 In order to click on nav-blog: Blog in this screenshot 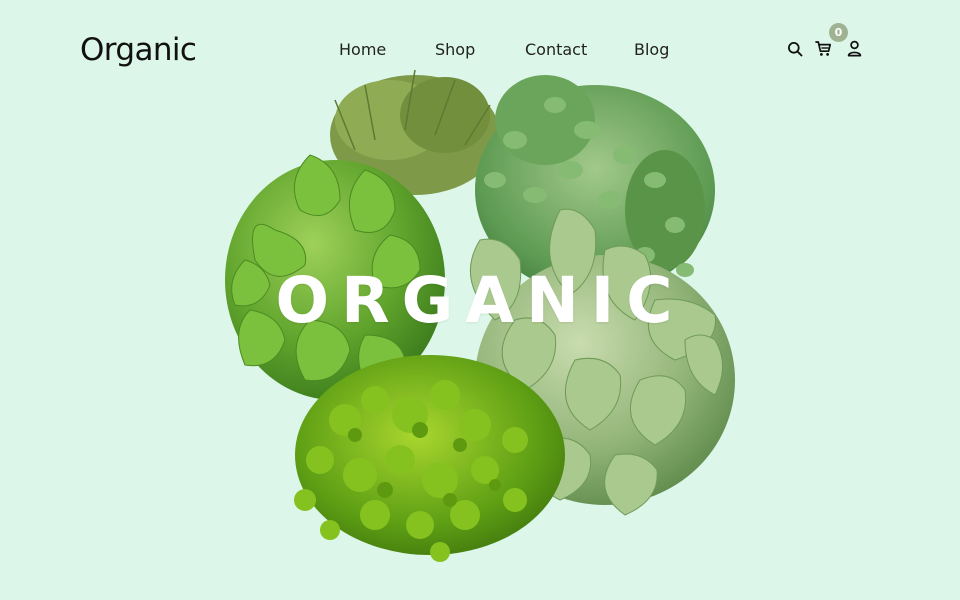, I will do `click(651, 50)`.